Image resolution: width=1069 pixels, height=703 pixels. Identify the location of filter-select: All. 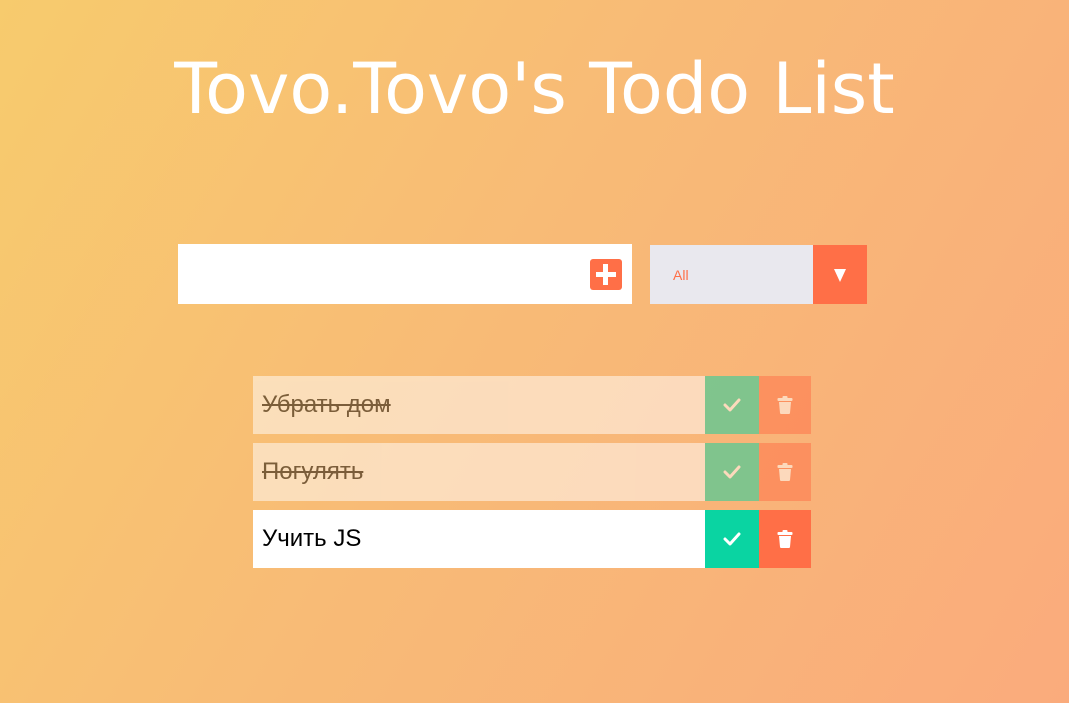
(758, 274).